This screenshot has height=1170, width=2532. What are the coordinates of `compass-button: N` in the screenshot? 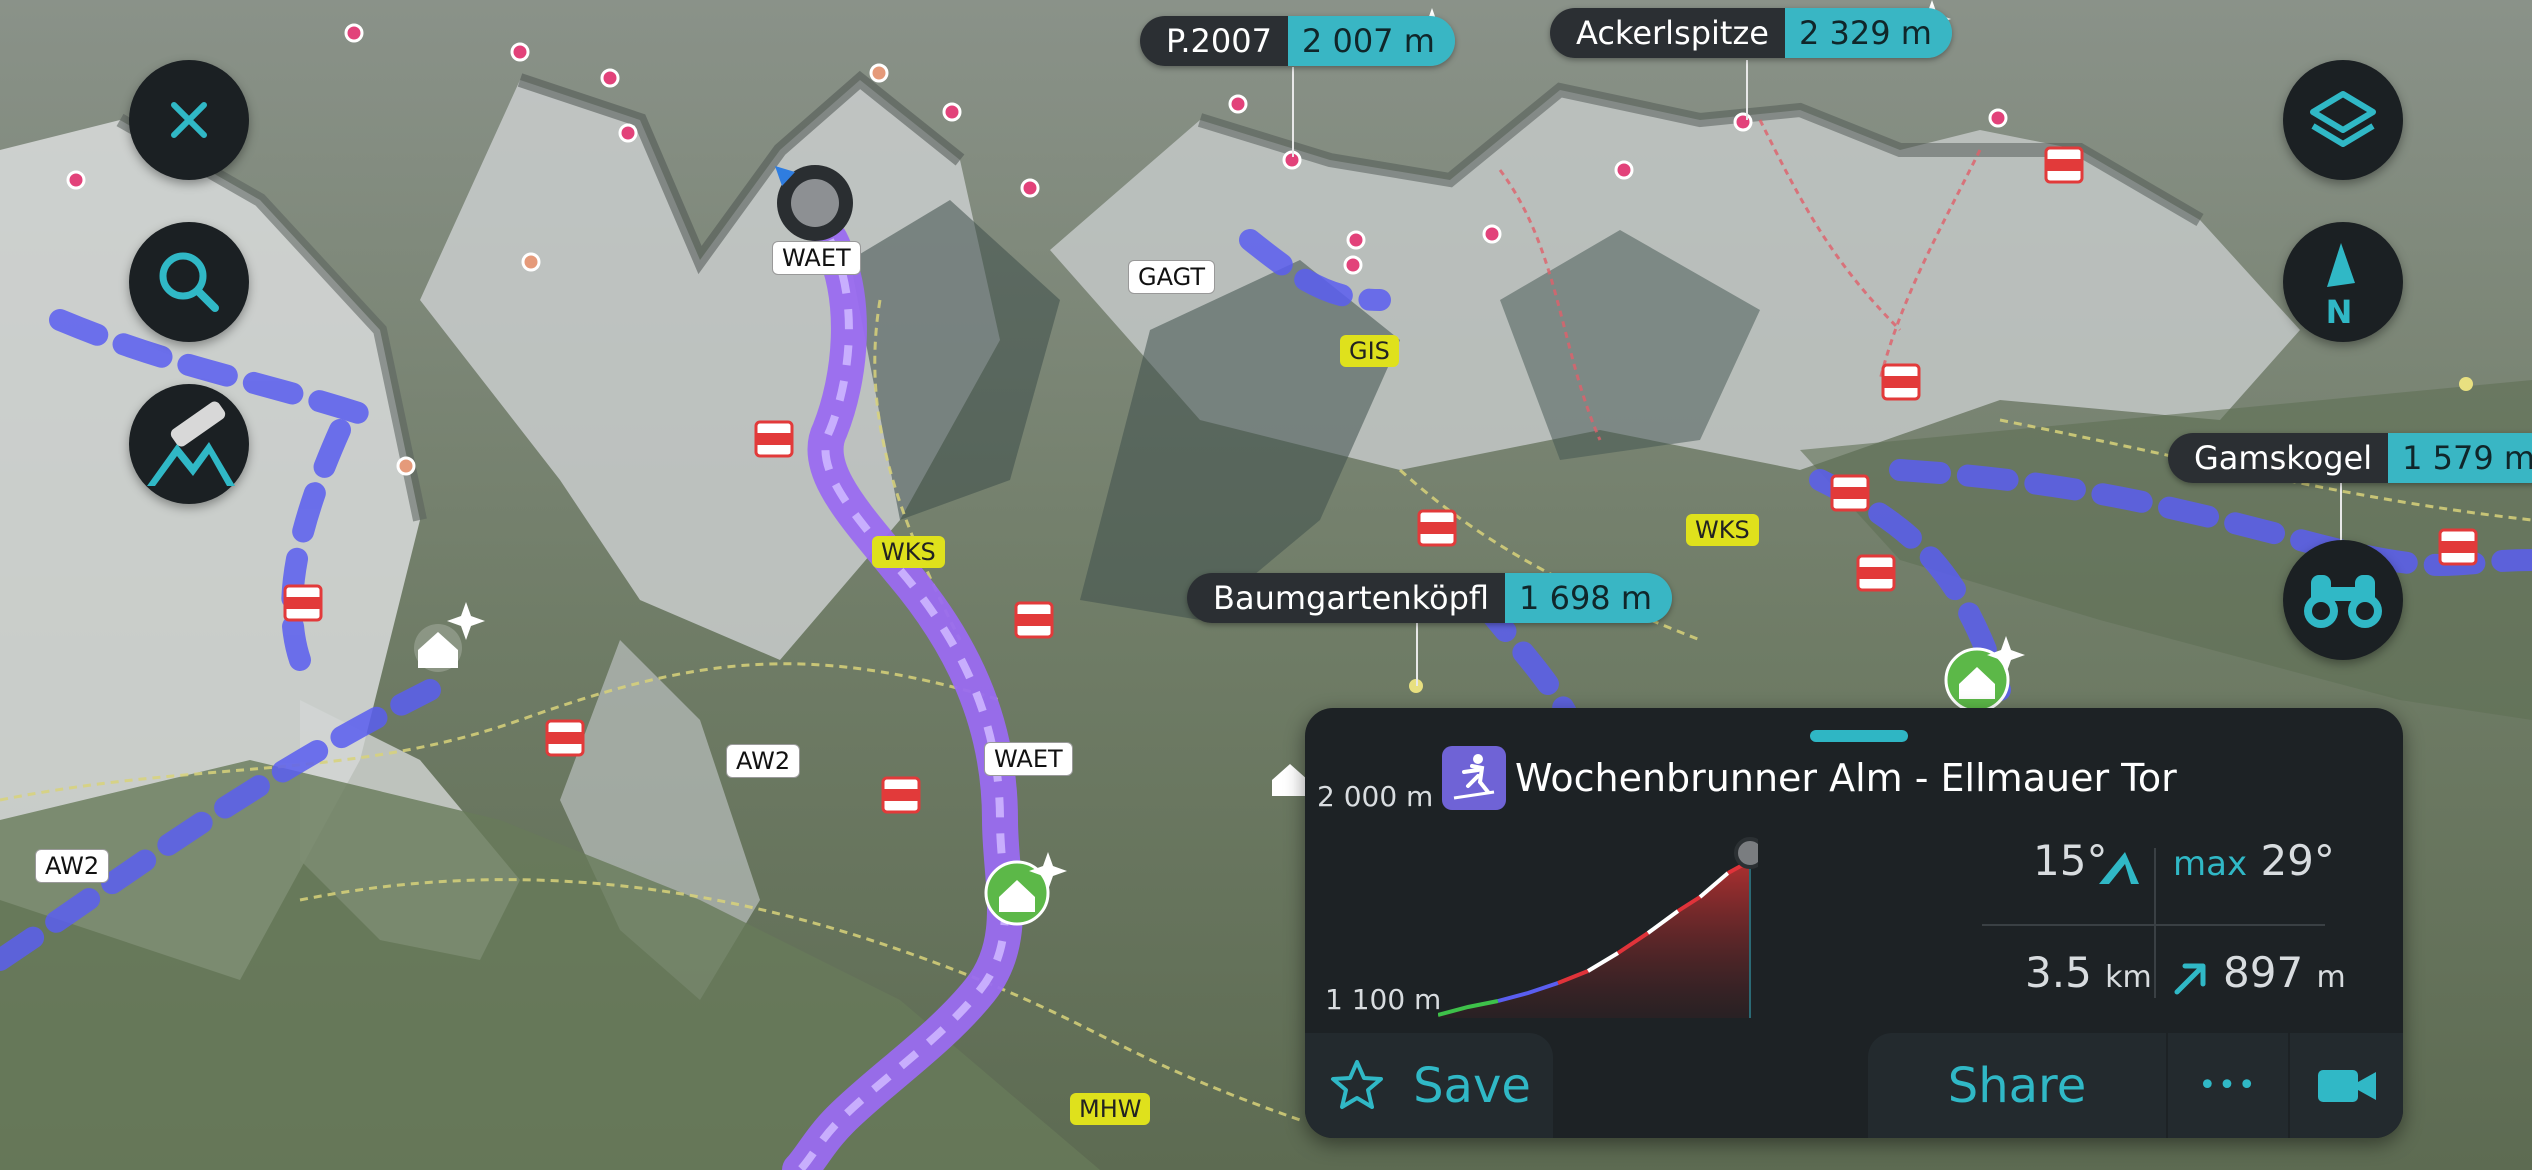 It's located at (2343, 282).